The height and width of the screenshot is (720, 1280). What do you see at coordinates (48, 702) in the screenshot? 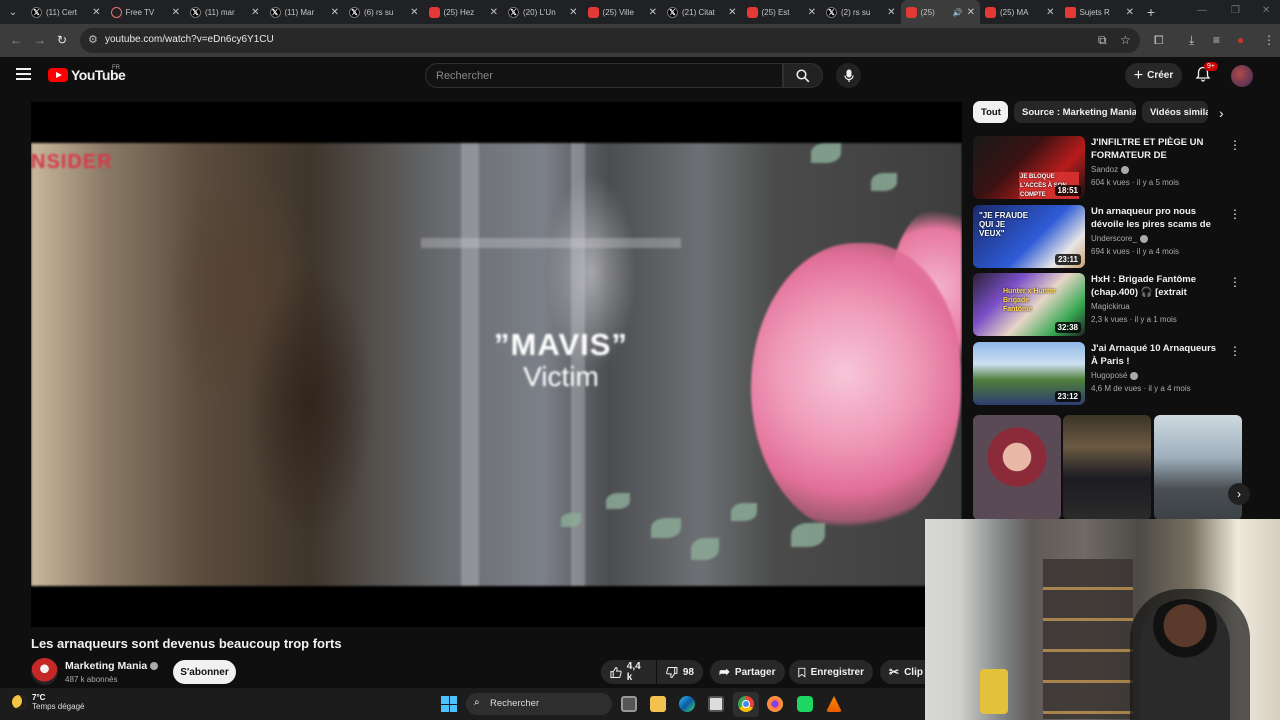
I see `weather-widget: 7°C Temps dégagé` at bounding box center [48, 702].